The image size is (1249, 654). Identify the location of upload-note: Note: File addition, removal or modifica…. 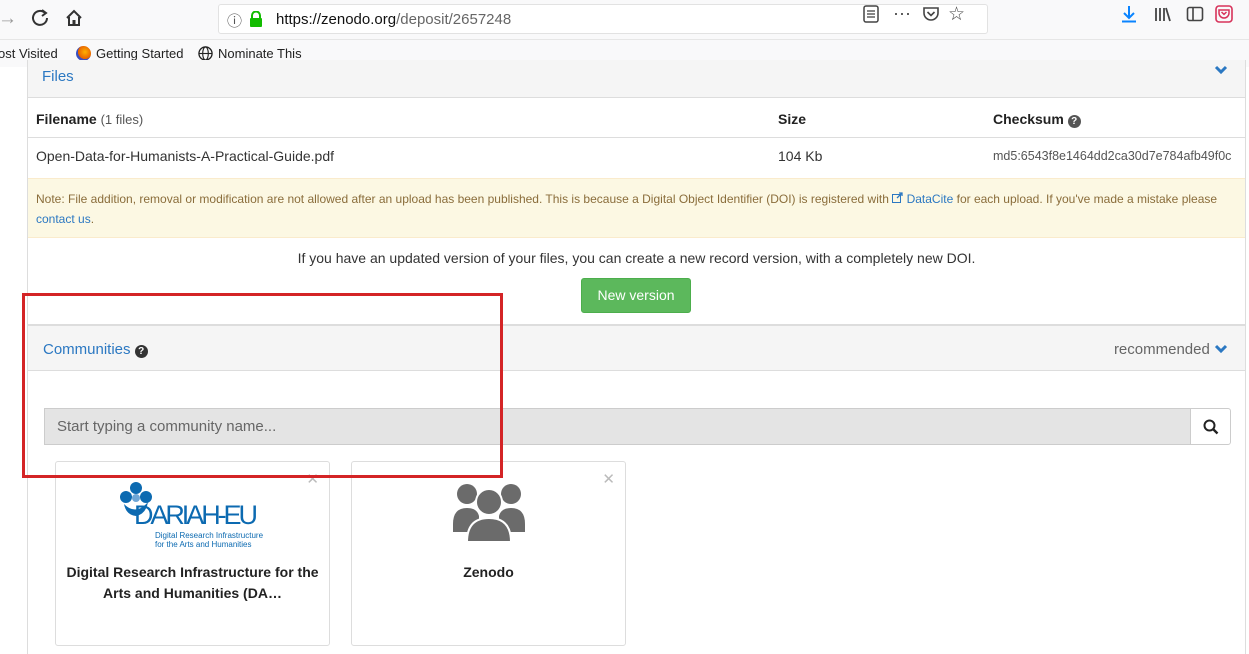
(636, 208).